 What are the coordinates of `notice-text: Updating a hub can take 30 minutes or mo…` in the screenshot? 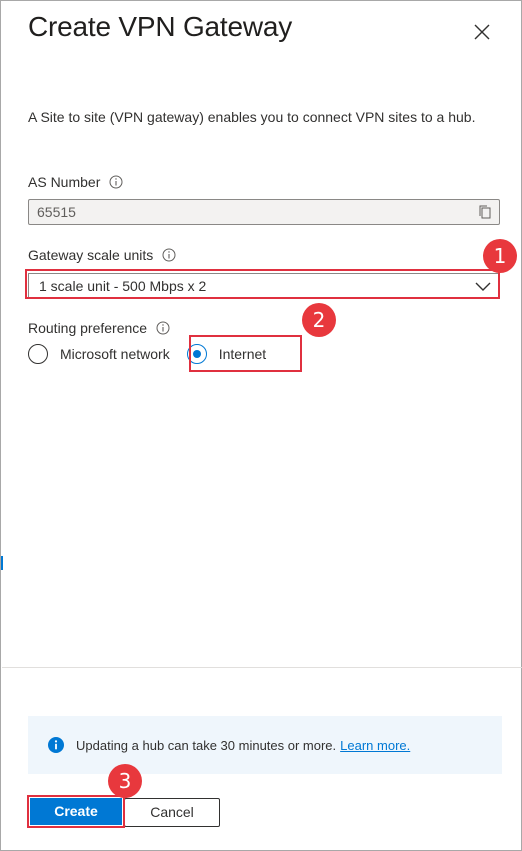 It's located at (206, 745).